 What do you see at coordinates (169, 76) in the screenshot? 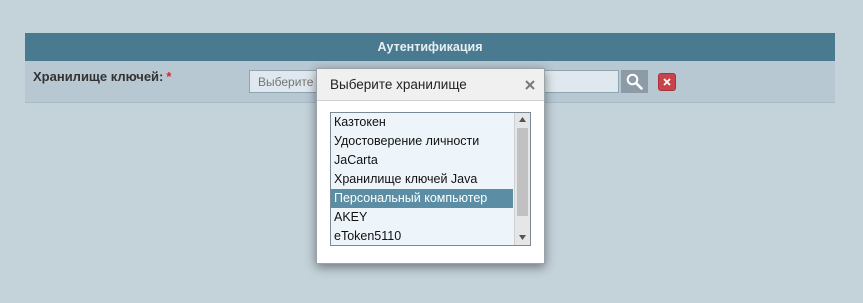
I see `required-mark: *` at bounding box center [169, 76].